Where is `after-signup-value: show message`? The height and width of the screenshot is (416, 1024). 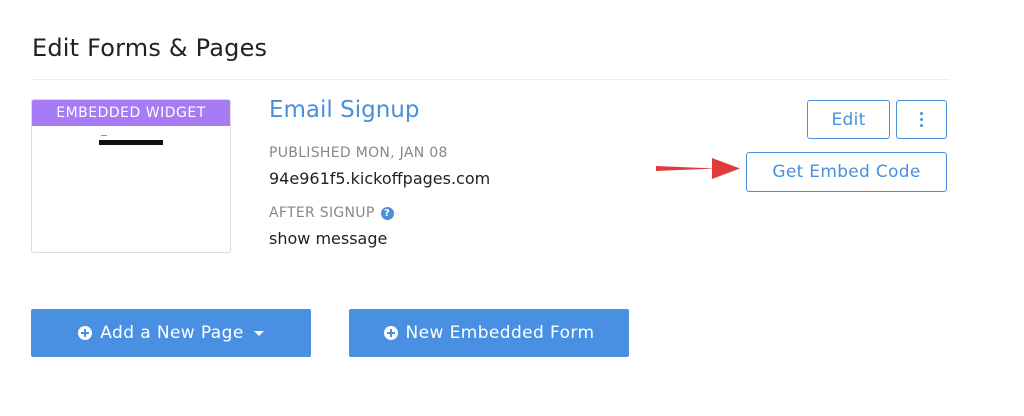 after-signup-value: show message is located at coordinates (328, 238).